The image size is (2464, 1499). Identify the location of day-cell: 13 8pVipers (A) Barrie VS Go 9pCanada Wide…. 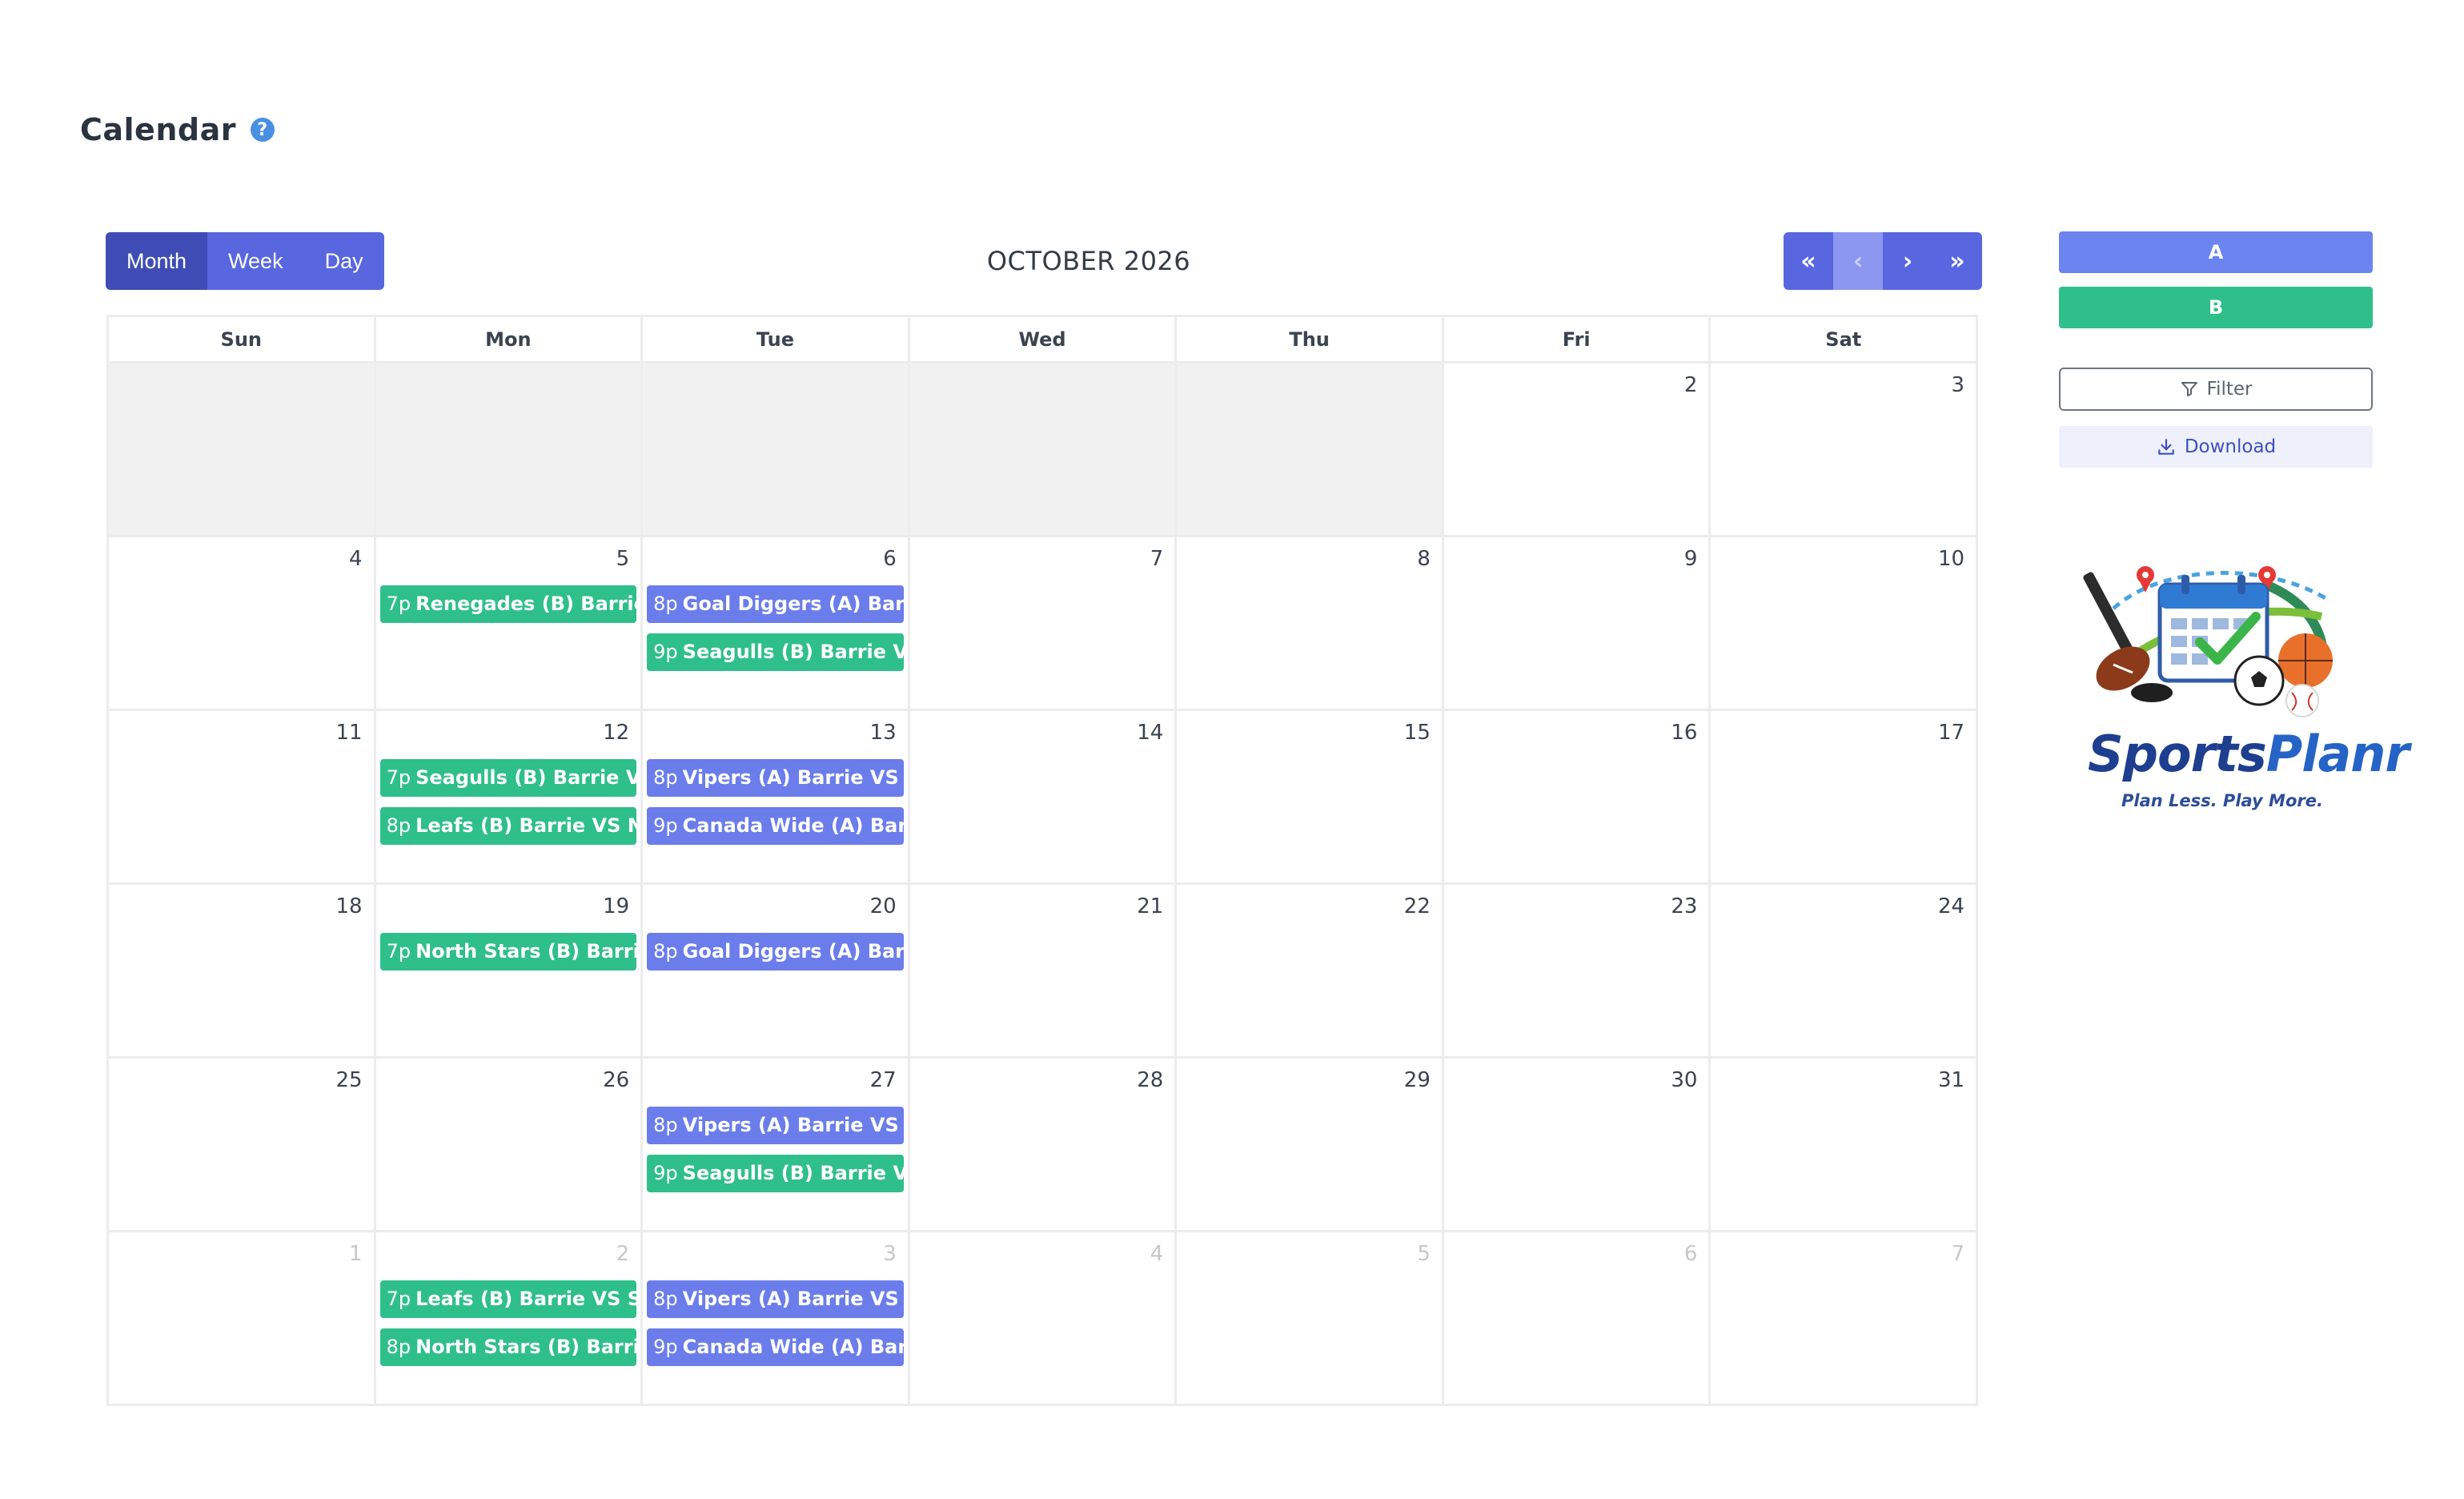
(776, 798).